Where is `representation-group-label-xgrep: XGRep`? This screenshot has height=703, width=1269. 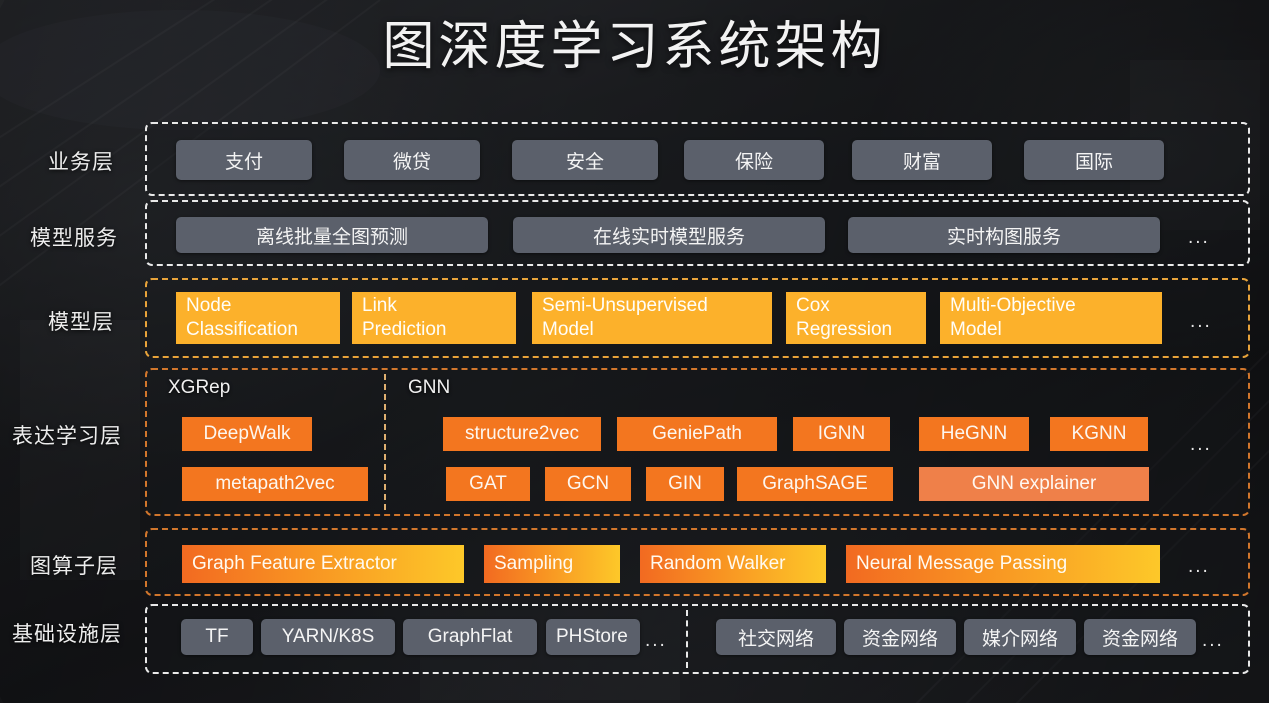
representation-group-label-xgrep: XGRep is located at coordinates (199, 387).